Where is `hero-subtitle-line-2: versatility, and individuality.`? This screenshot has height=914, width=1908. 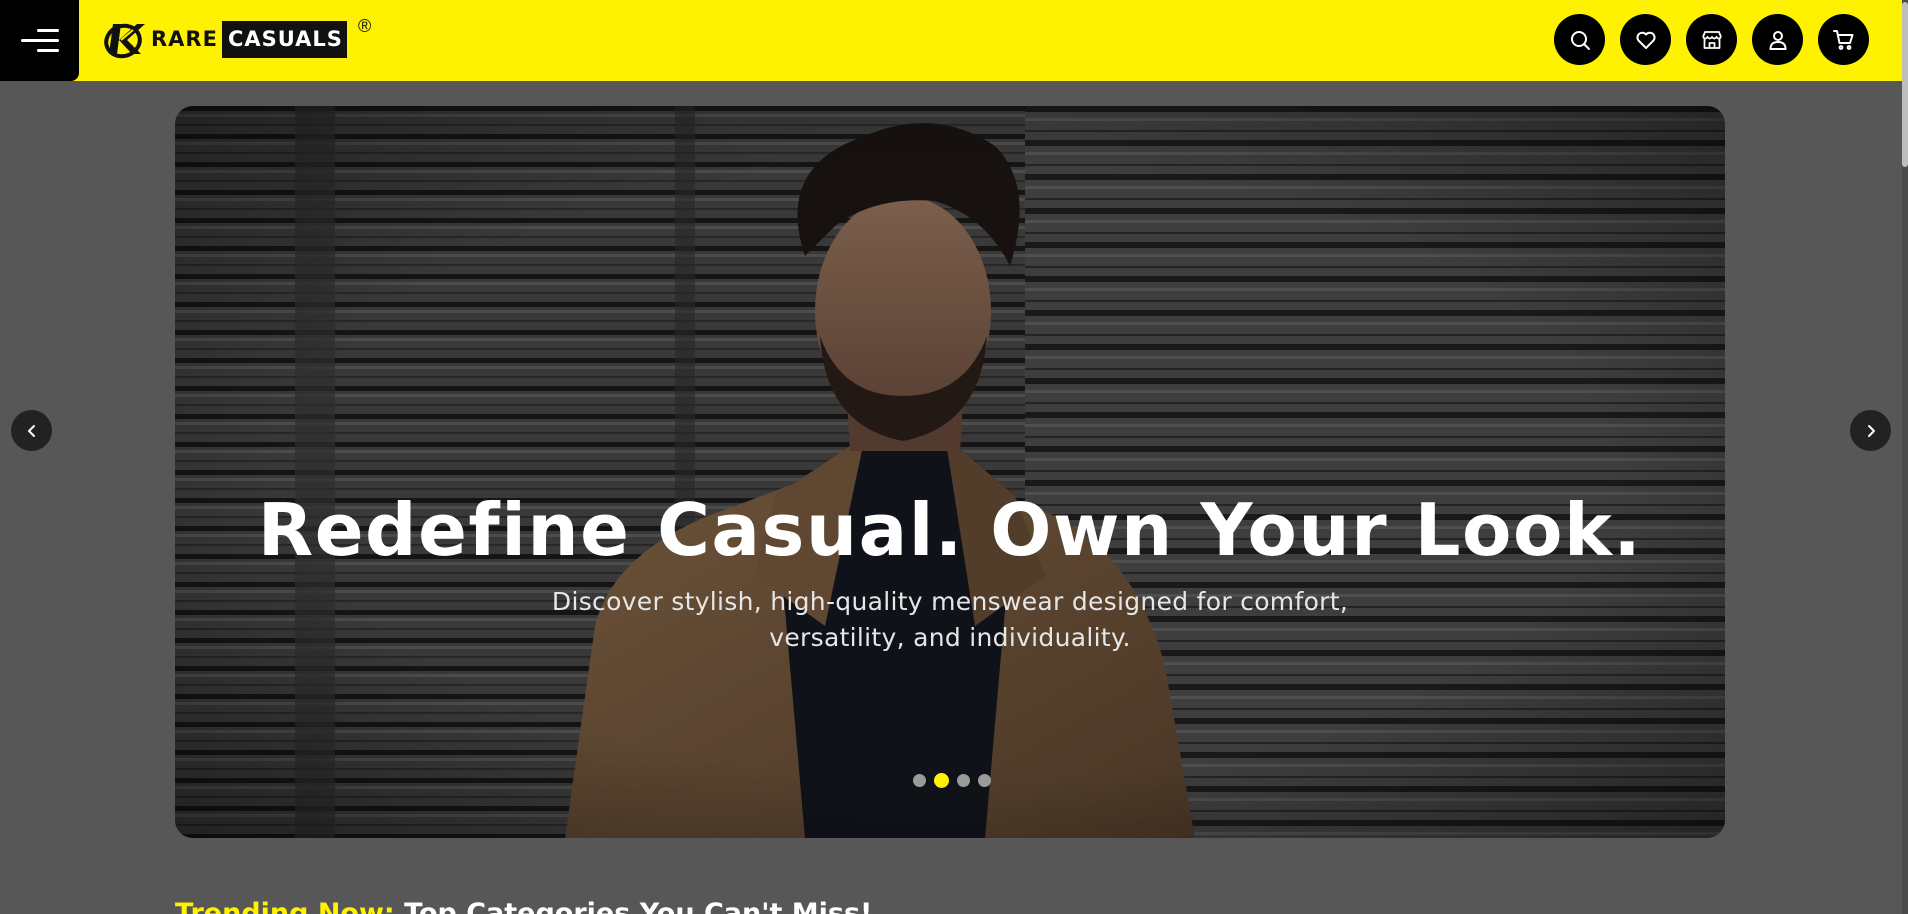
hero-subtitle-line-2: versatility, and individuality. is located at coordinates (950, 637).